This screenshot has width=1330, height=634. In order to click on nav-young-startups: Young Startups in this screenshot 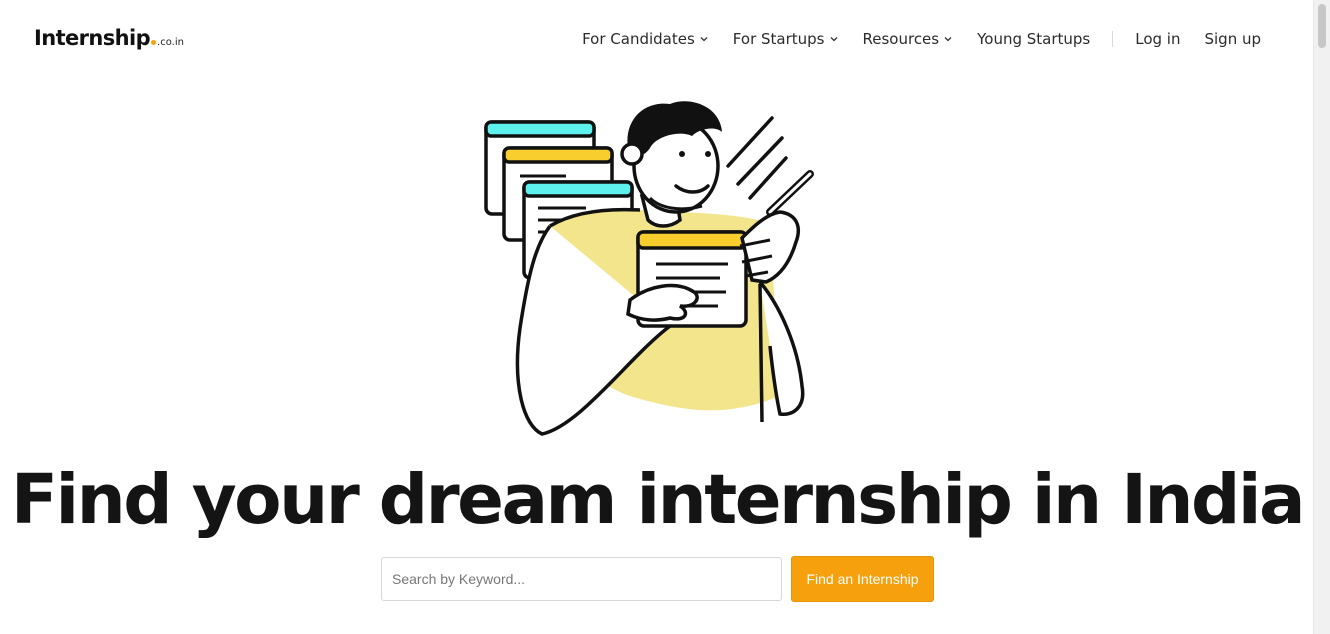, I will do `click(1033, 39)`.